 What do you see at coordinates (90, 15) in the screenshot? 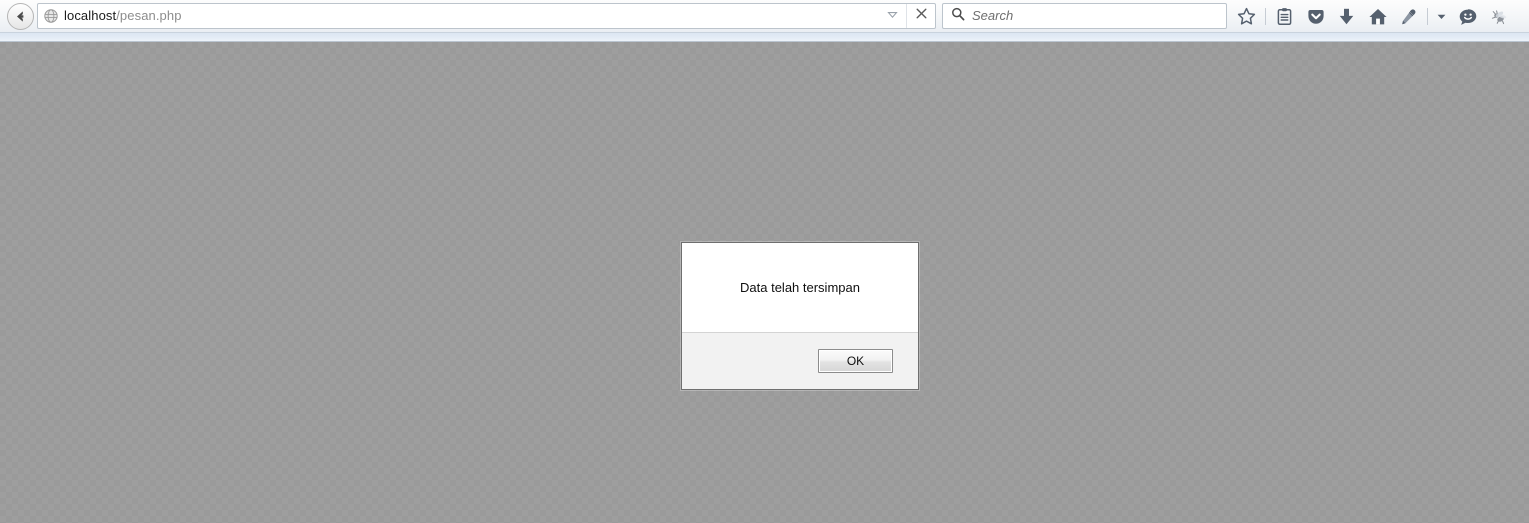
I see `url-host: localhost` at bounding box center [90, 15].